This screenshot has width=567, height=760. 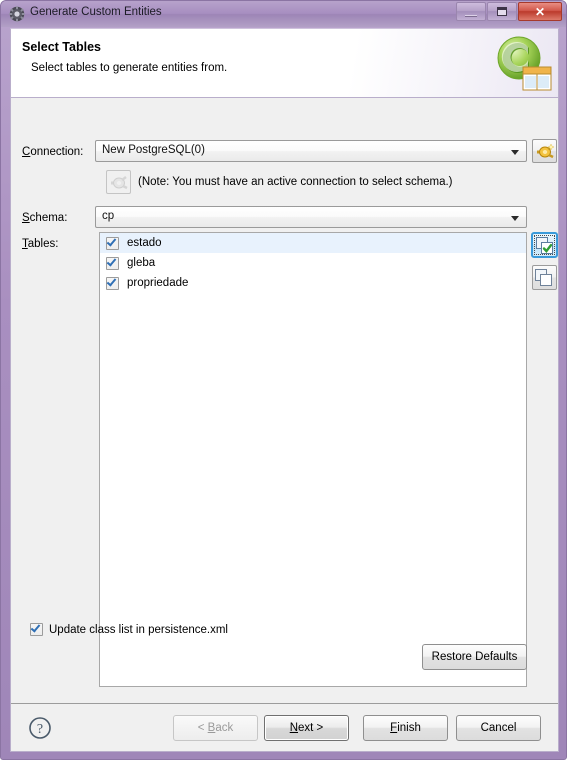 What do you see at coordinates (474, 657) in the screenshot?
I see `restore-defaults-button: Restore Defaults` at bounding box center [474, 657].